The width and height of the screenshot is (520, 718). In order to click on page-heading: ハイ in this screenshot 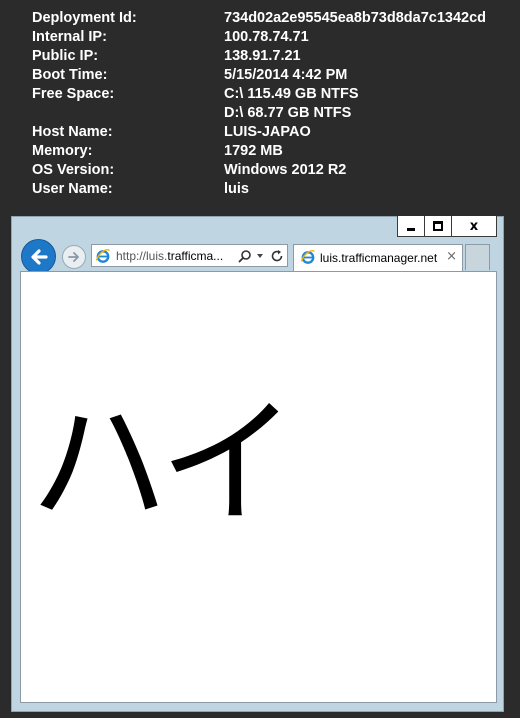, I will do `click(163, 463)`.